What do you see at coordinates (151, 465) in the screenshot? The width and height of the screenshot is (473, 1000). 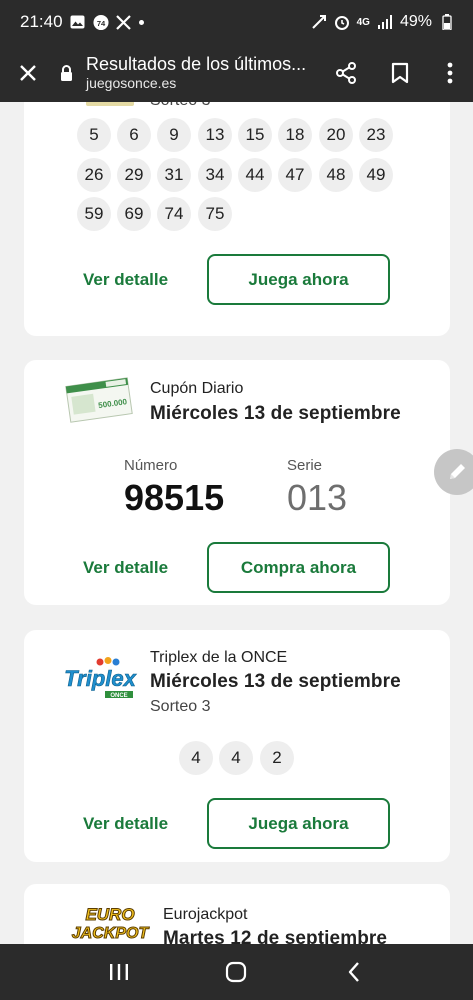 I see `numero-label: Número` at bounding box center [151, 465].